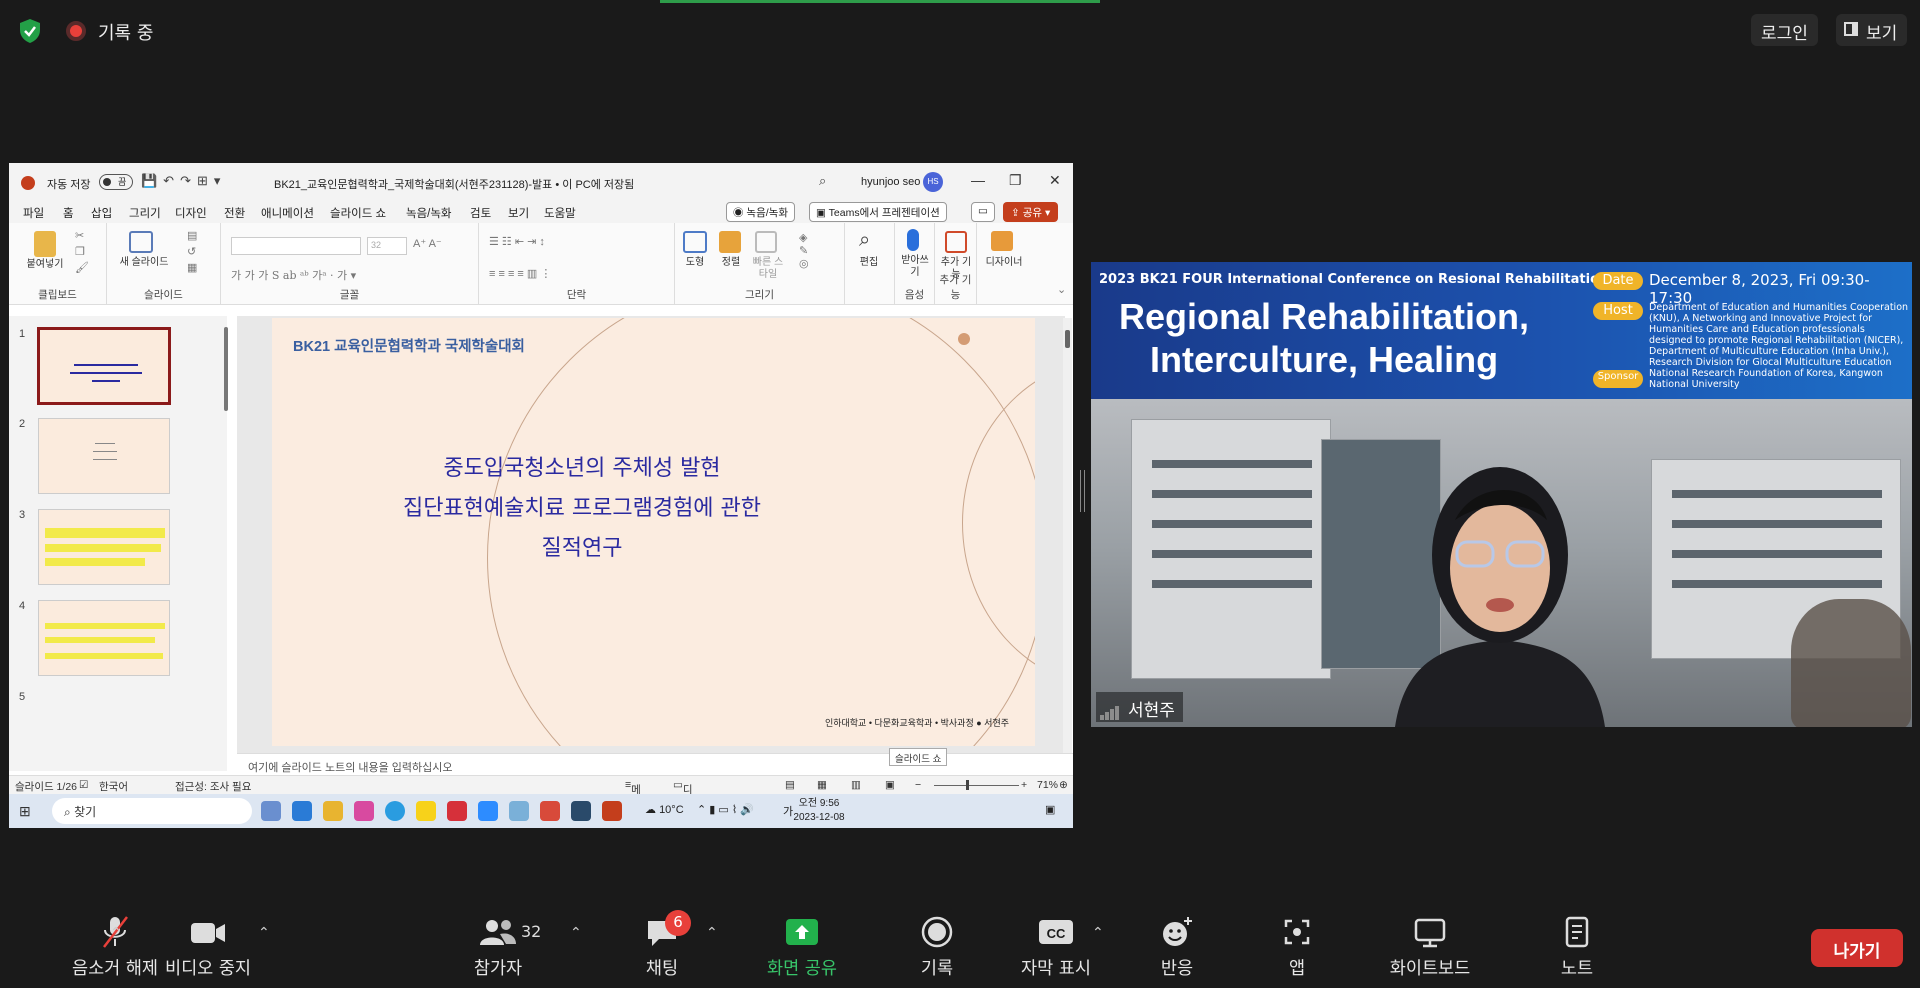  What do you see at coordinates (192, 235) in the screenshot?
I see `layout-icon: ▤` at bounding box center [192, 235].